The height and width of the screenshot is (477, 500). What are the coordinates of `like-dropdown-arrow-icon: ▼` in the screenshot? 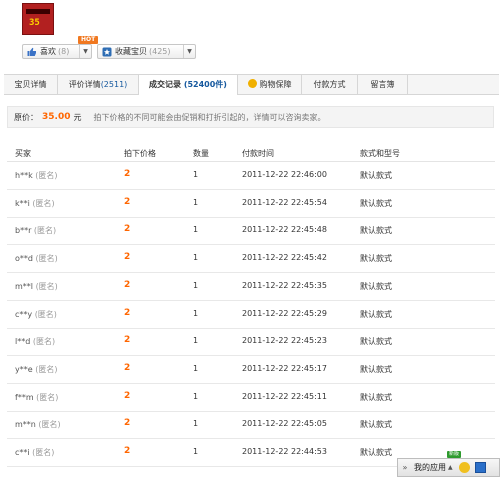 It's located at (85, 51).